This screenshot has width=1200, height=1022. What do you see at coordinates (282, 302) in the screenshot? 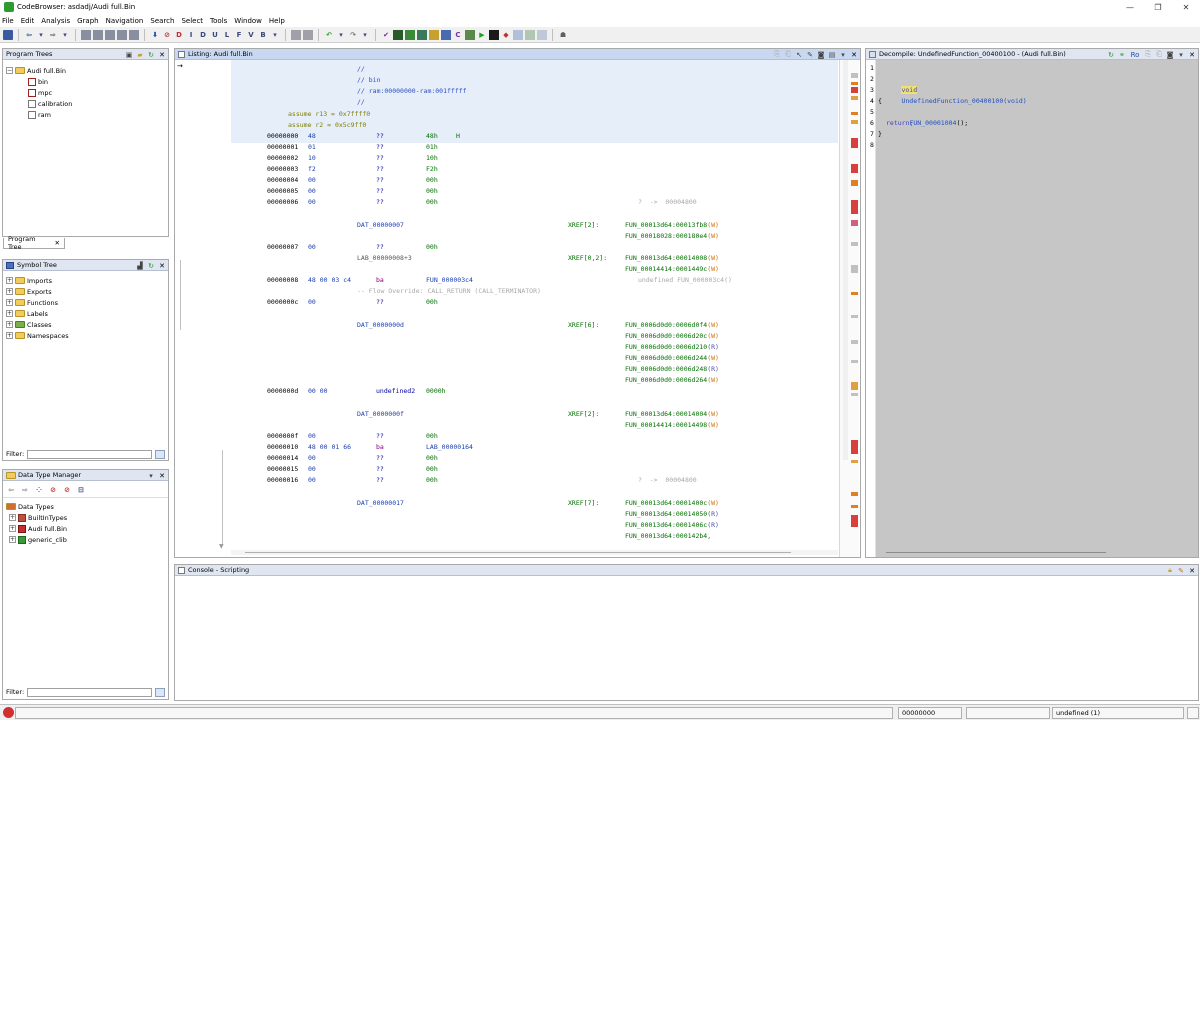
I see `address: 0000000c` at bounding box center [282, 302].